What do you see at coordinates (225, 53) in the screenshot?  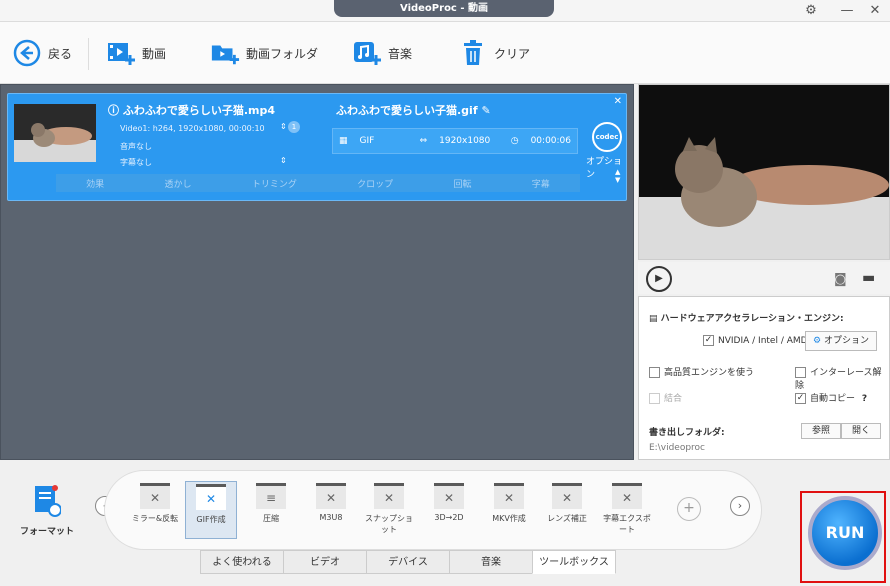 I see `folder-plus-icon` at bounding box center [225, 53].